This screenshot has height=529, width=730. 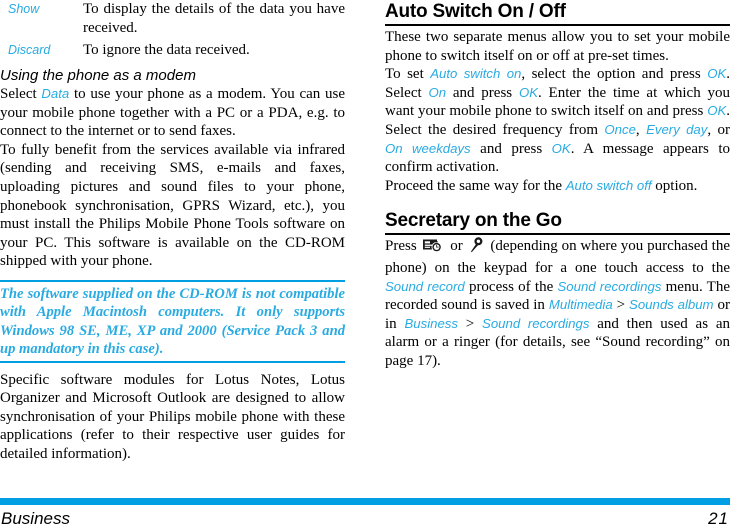 What do you see at coordinates (365, 519) in the screenshot?
I see `footer-row: Business 21` at bounding box center [365, 519].